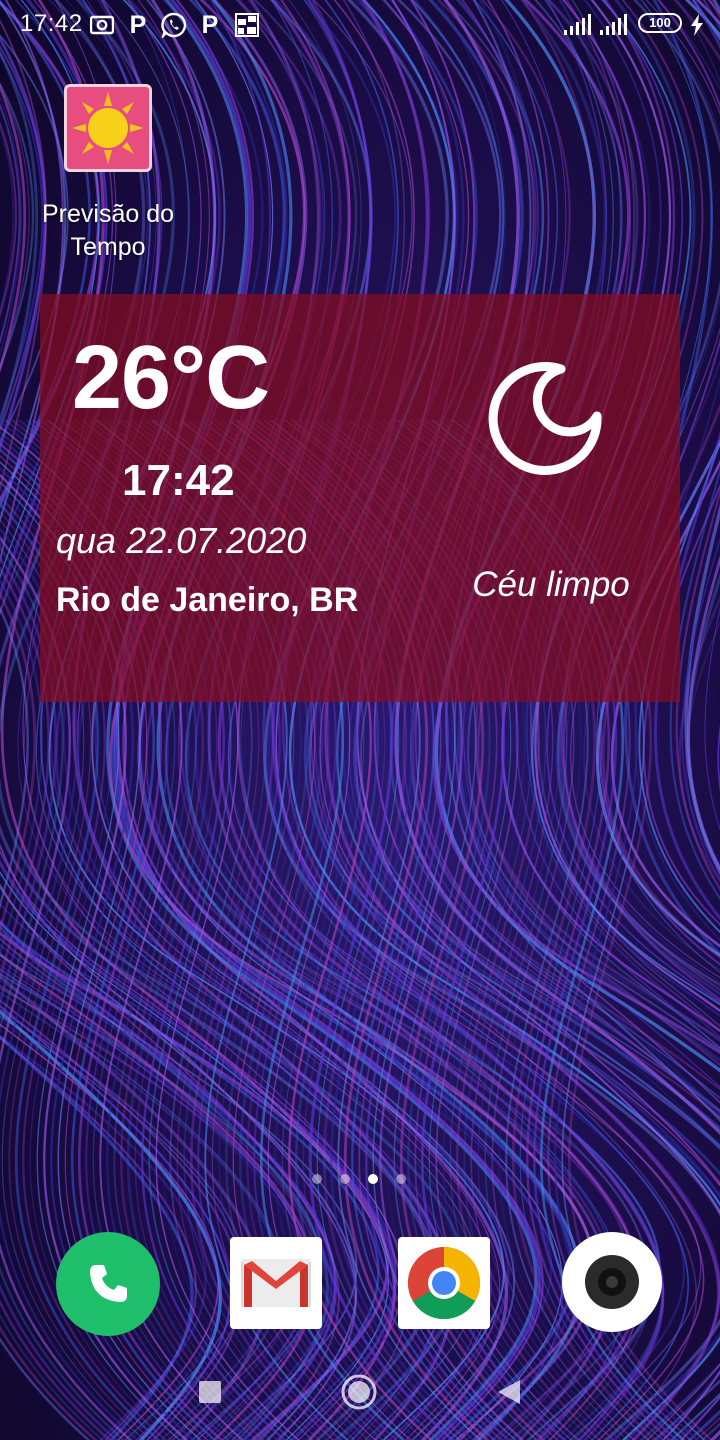  Describe the element at coordinates (362, 1180) in the screenshot. I see `page-indicator` at that location.